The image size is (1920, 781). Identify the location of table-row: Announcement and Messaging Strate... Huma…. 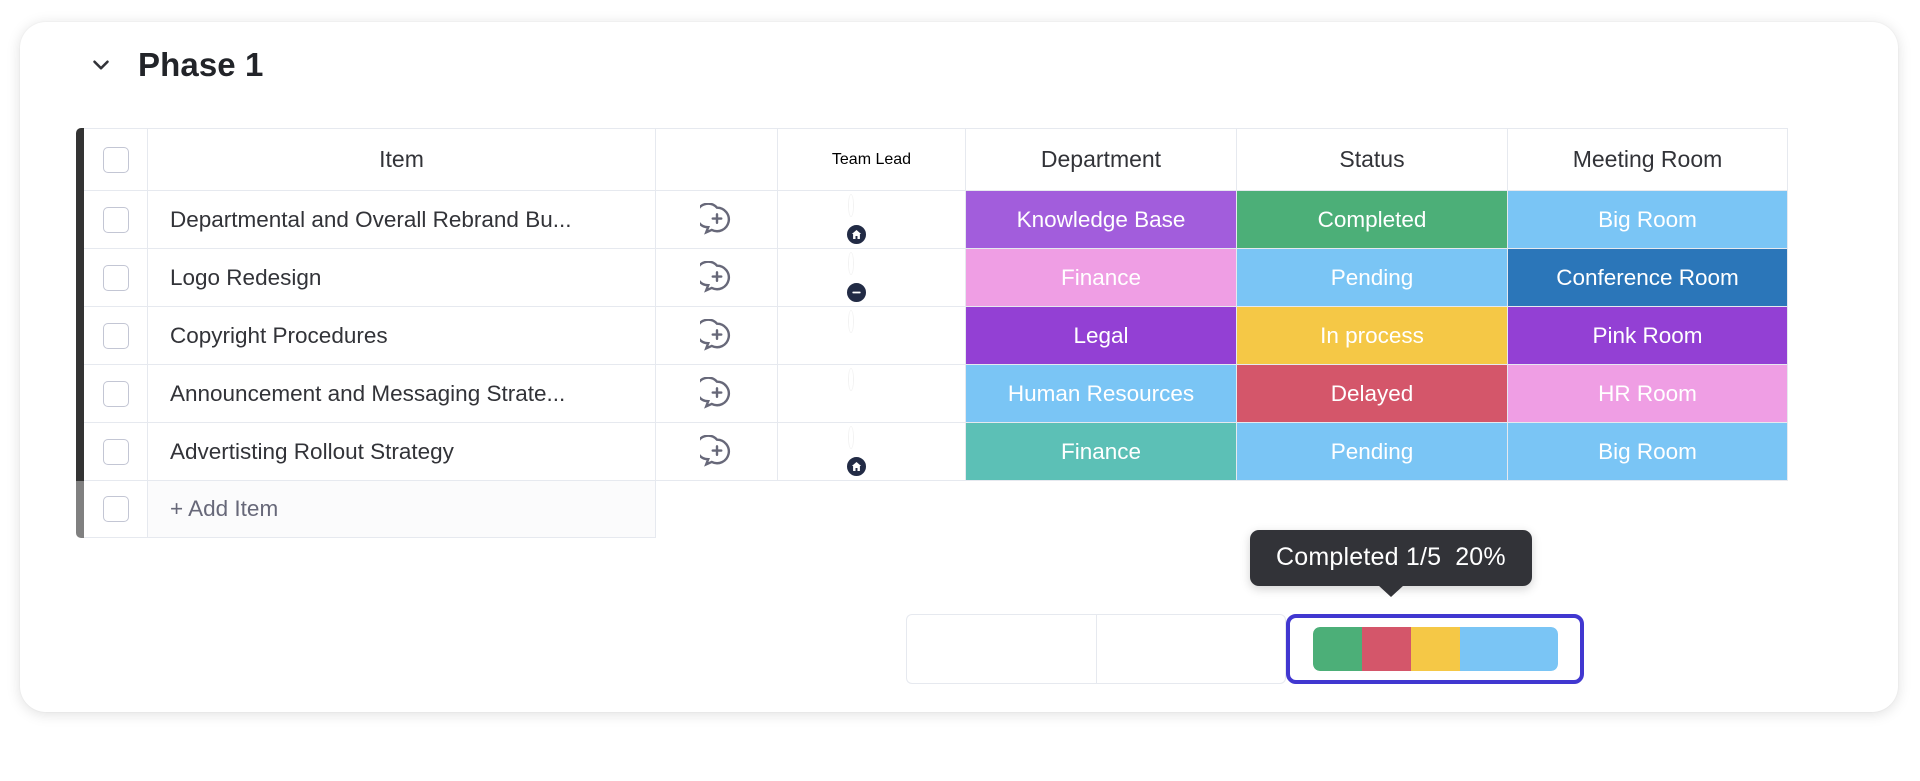
(971, 394).